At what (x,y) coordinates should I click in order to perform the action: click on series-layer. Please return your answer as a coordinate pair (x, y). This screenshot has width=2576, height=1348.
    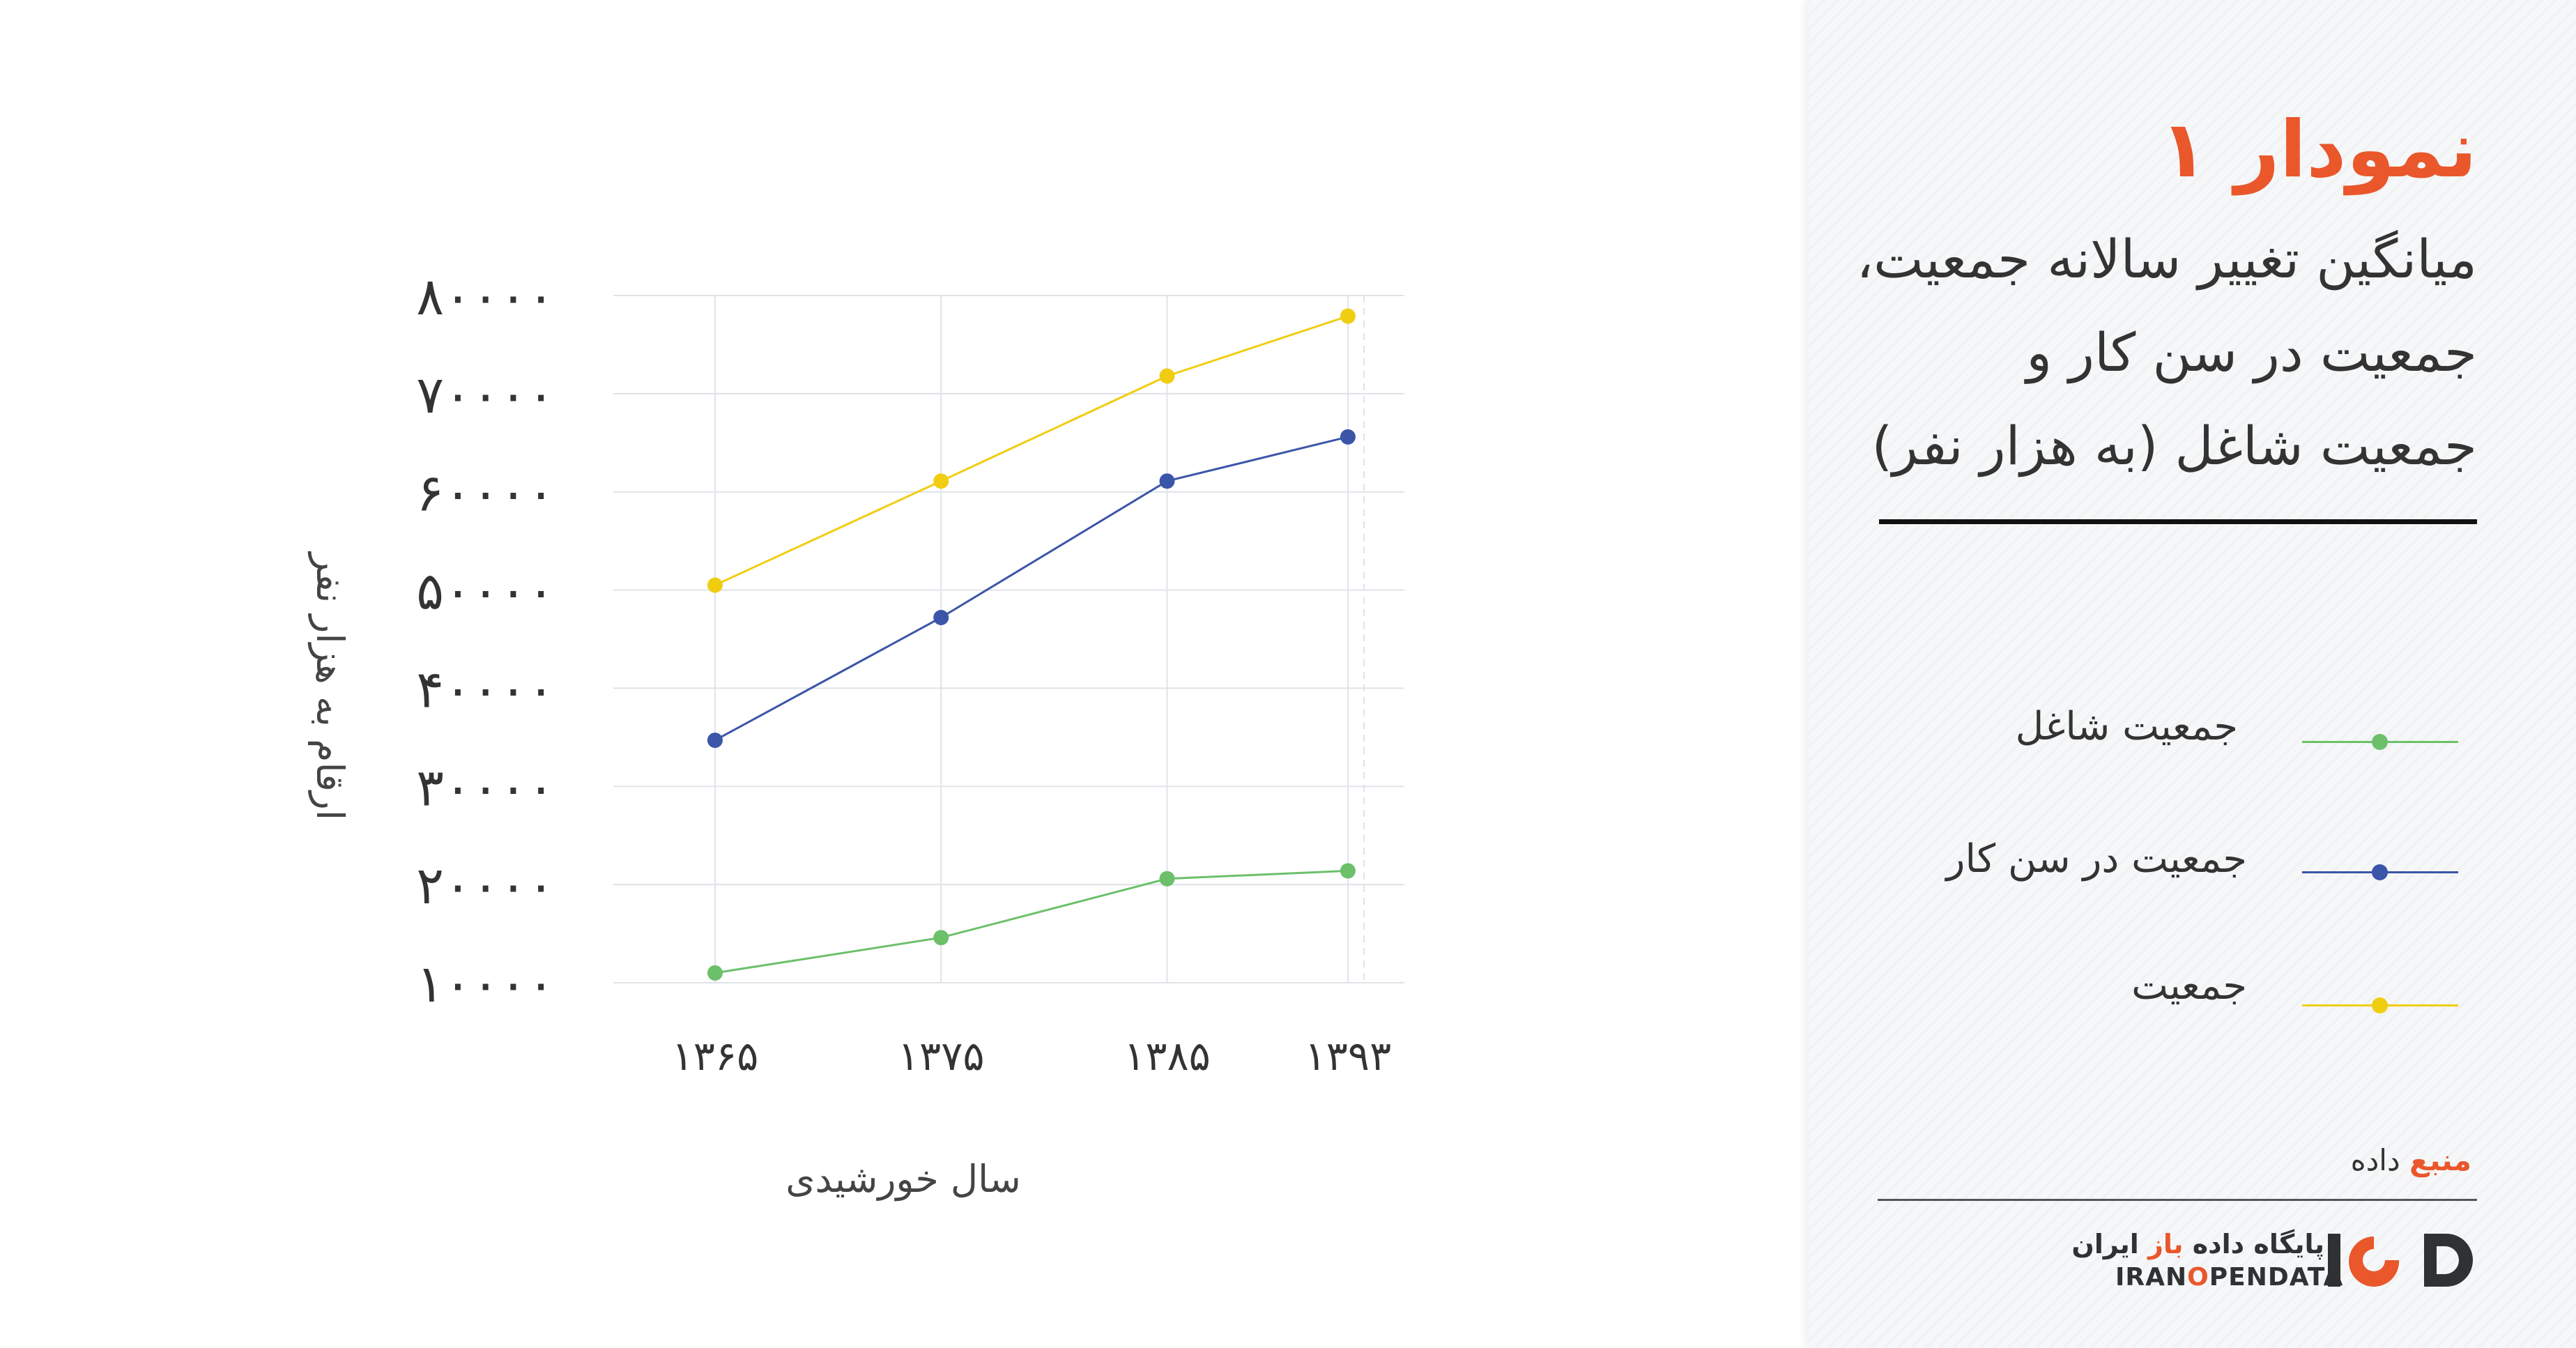
    Looking at the image, I should click on (1031, 644).